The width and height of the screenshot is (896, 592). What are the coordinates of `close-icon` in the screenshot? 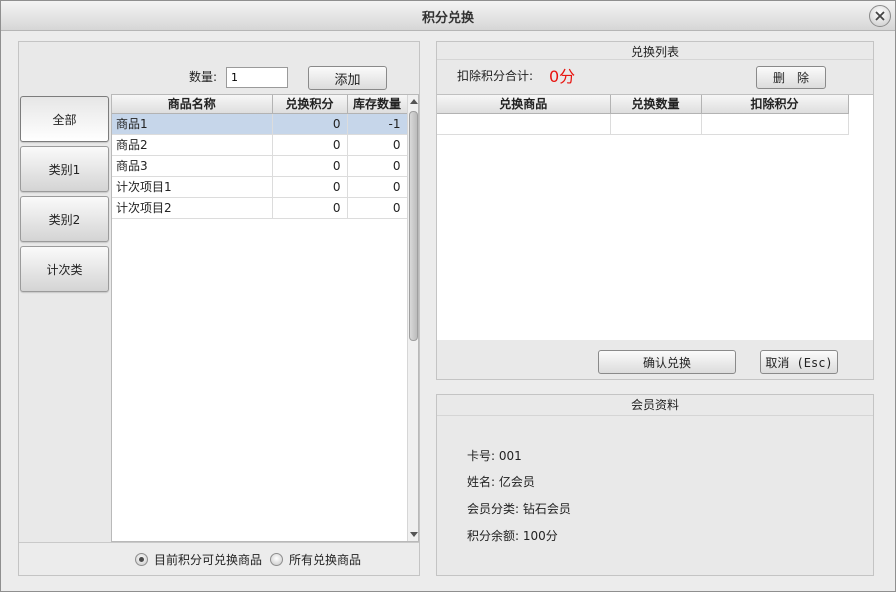 It's located at (880, 16).